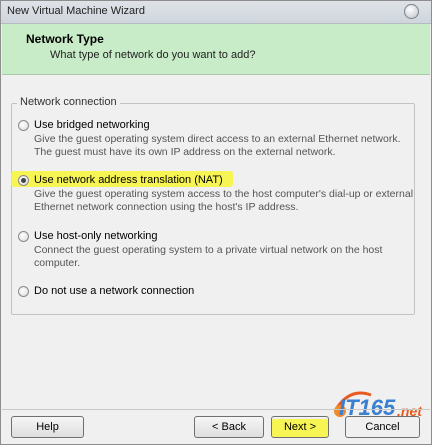 The width and height of the screenshot is (432, 445). What do you see at coordinates (300, 427) in the screenshot?
I see `next-button: Next >` at bounding box center [300, 427].